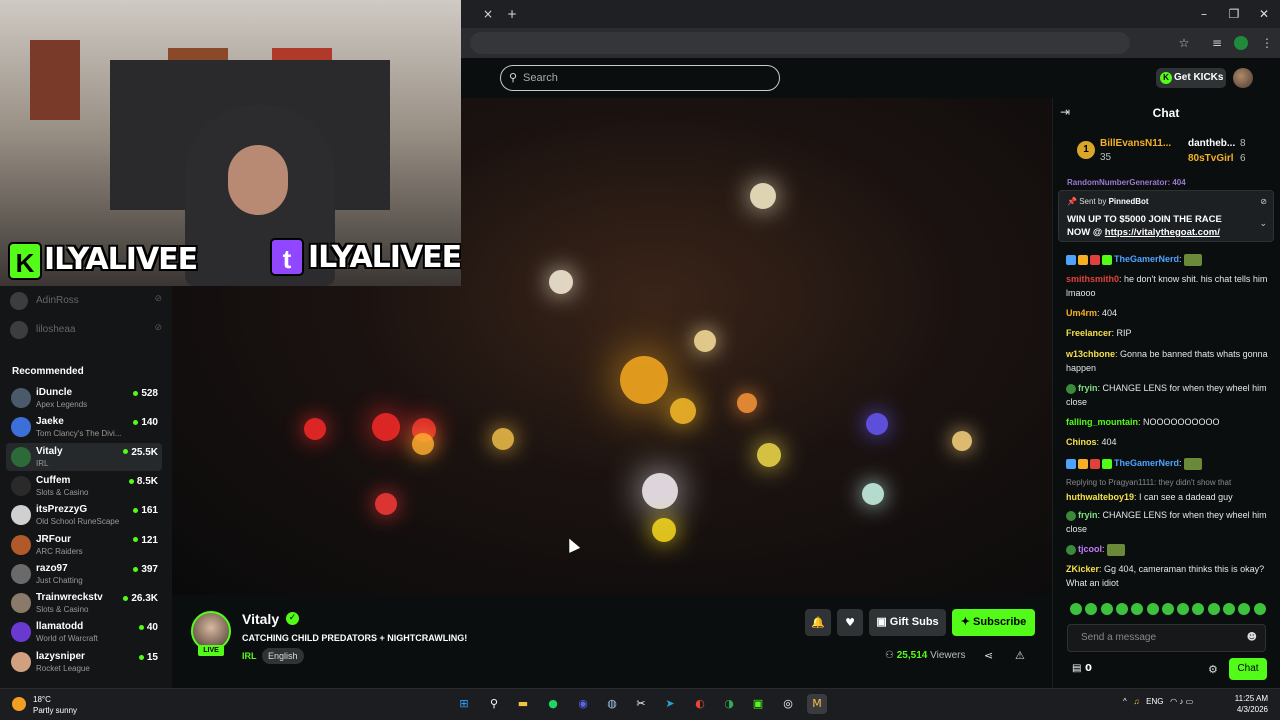 This screenshot has width=1280, height=720. I want to click on sidebar-item-trainwreckstv: Trainwreckstv Slots & Casino 26.3K, so click(84, 603).